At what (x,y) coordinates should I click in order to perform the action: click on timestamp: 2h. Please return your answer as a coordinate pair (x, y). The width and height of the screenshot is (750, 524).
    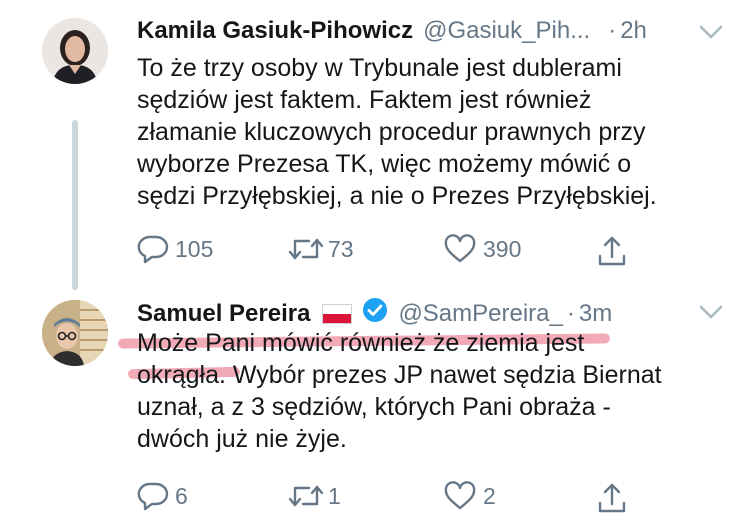
    Looking at the image, I should click on (633, 31).